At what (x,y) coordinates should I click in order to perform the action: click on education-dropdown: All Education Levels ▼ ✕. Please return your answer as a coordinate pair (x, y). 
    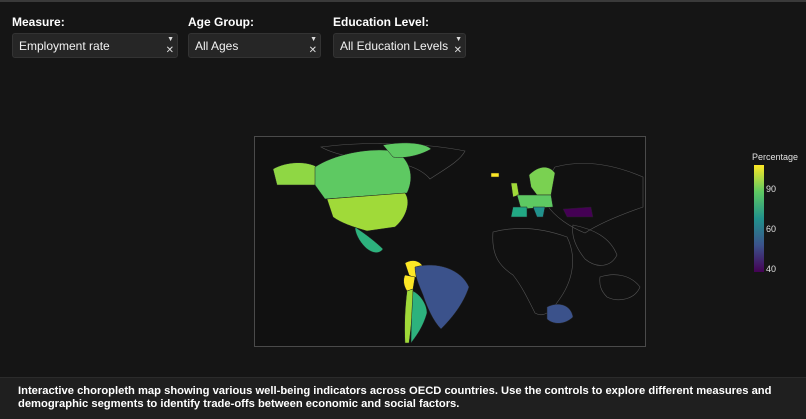
    Looking at the image, I should click on (399, 45).